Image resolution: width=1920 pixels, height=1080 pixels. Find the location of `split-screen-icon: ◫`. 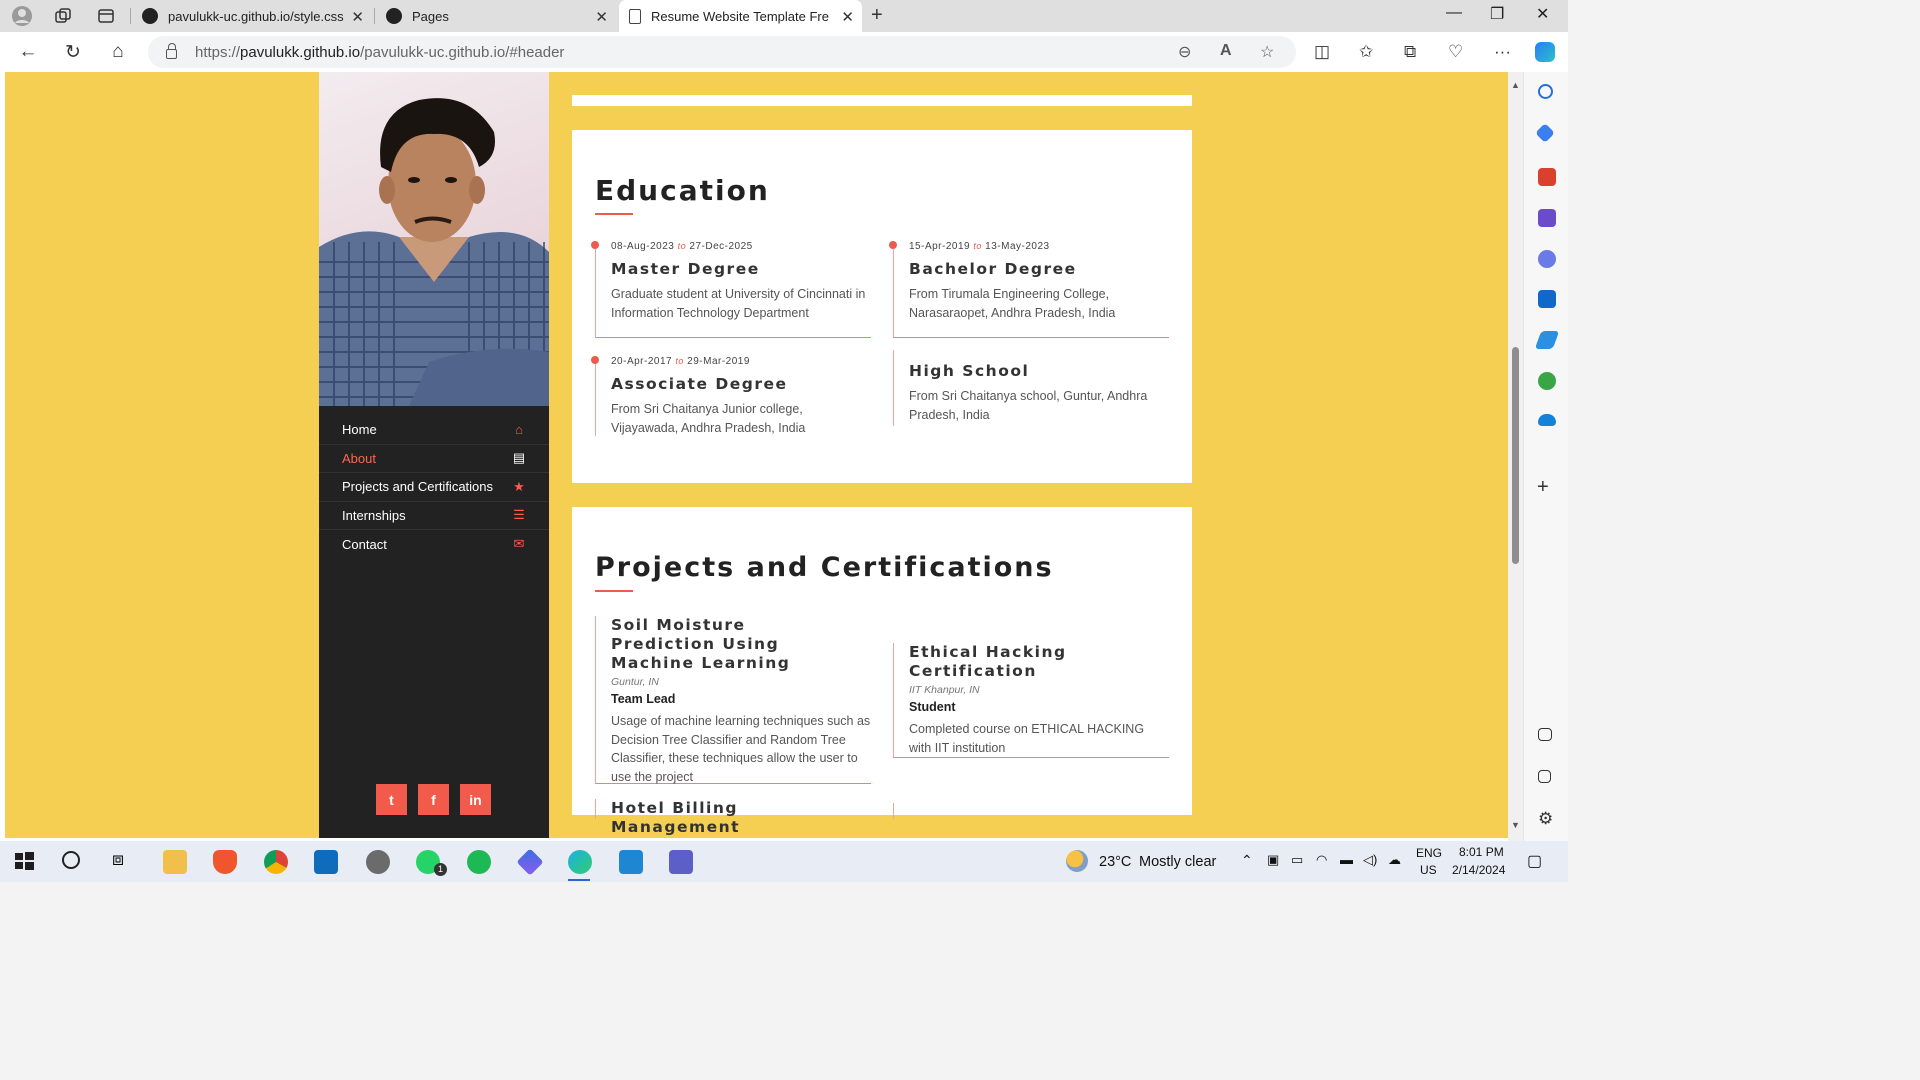

split-screen-icon: ◫ is located at coordinates (1322, 52).